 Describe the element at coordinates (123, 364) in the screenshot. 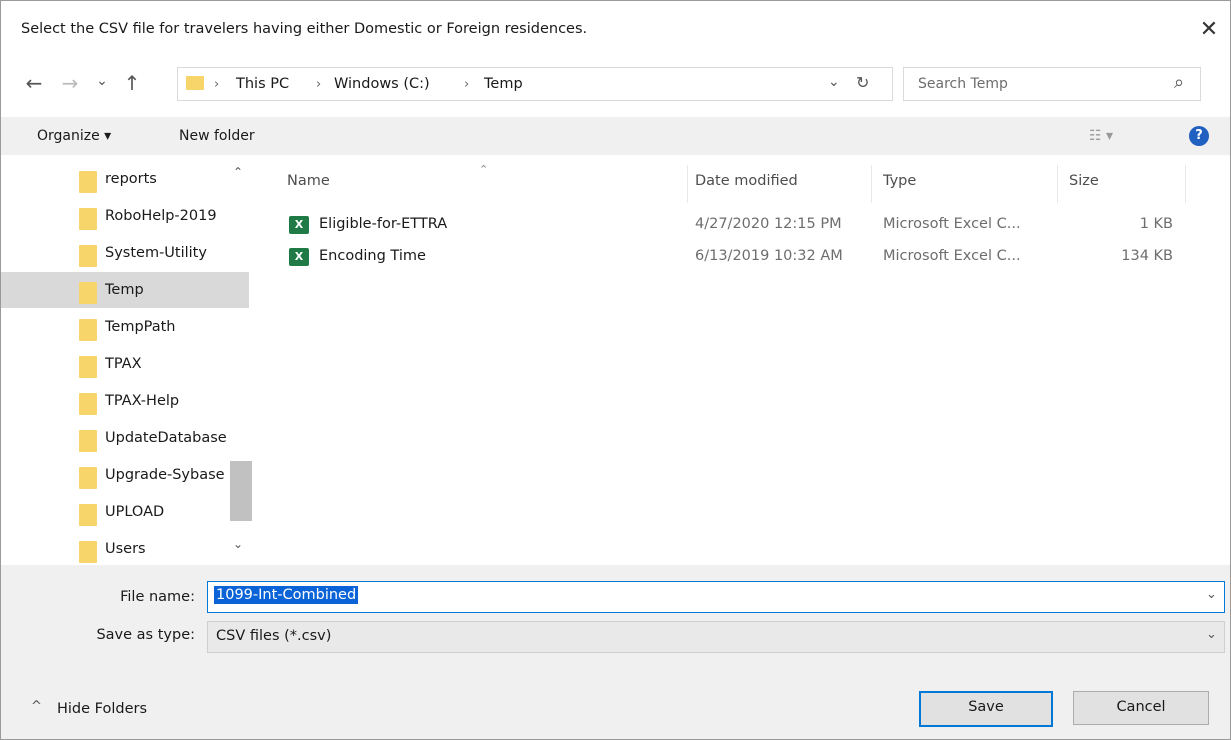

I see `sidebar-item-label: TPAX` at that location.